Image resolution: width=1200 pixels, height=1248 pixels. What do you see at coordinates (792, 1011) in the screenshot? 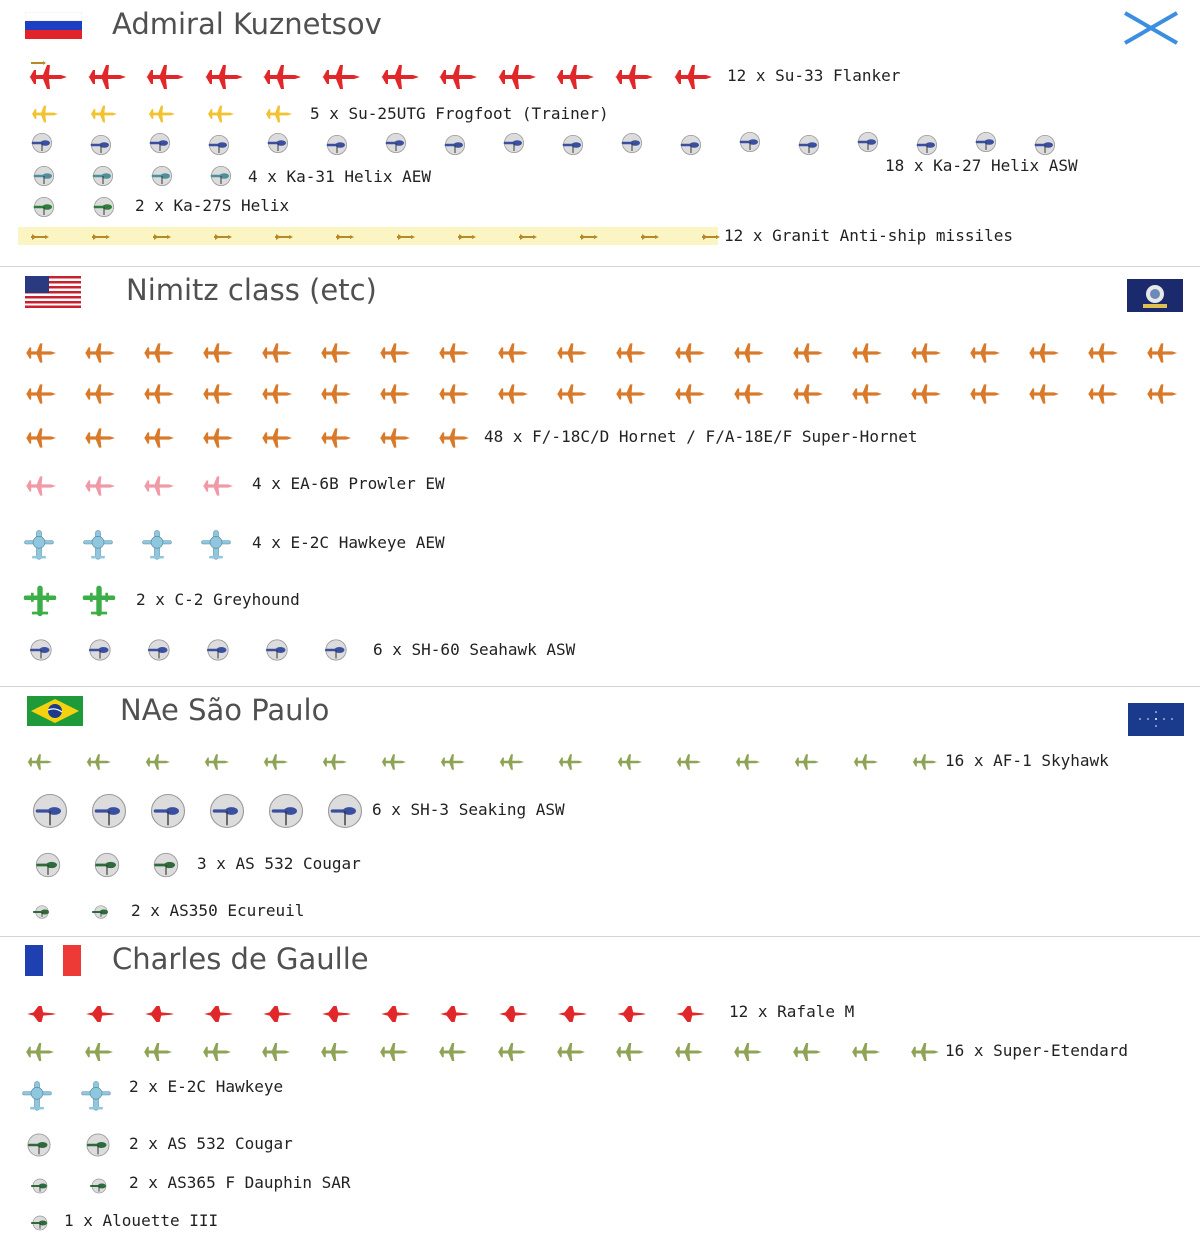
I see `group-label: 12 x Rafale M` at bounding box center [792, 1011].